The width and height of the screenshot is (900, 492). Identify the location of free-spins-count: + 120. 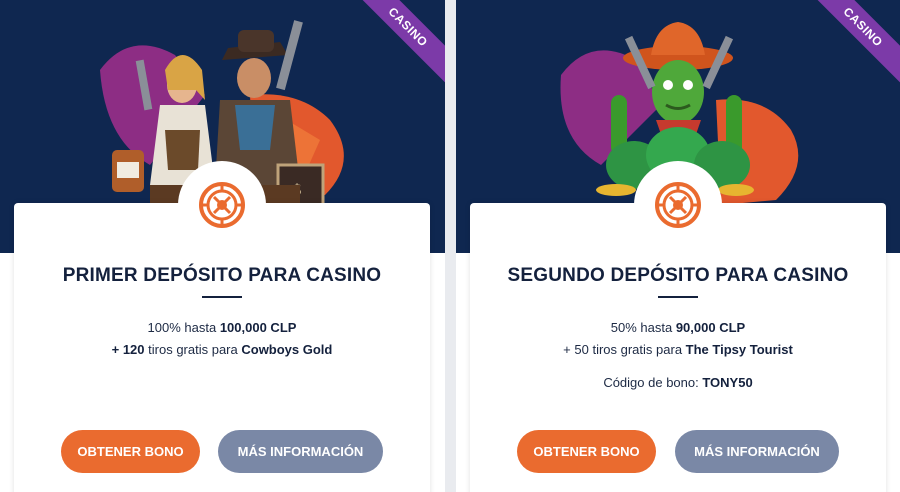
(128, 349).